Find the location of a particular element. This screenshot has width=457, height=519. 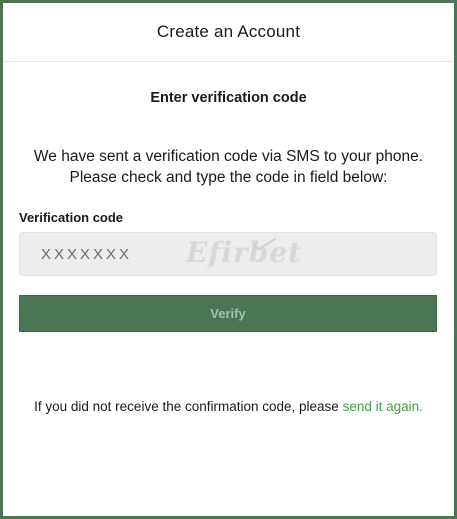

dialog-title: Create an Account is located at coordinates (228, 31).